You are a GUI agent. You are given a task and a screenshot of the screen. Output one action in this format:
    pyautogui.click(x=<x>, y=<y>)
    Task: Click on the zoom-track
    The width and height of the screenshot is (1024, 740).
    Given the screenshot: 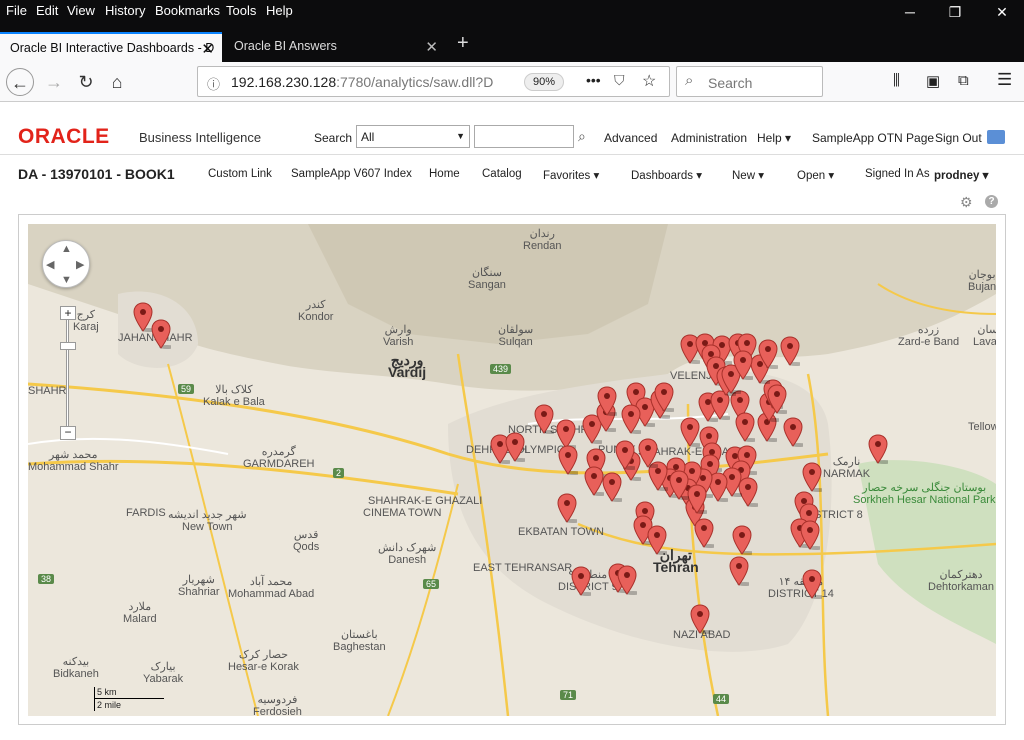 What is the action you would take?
    pyautogui.click(x=67, y=374)
    